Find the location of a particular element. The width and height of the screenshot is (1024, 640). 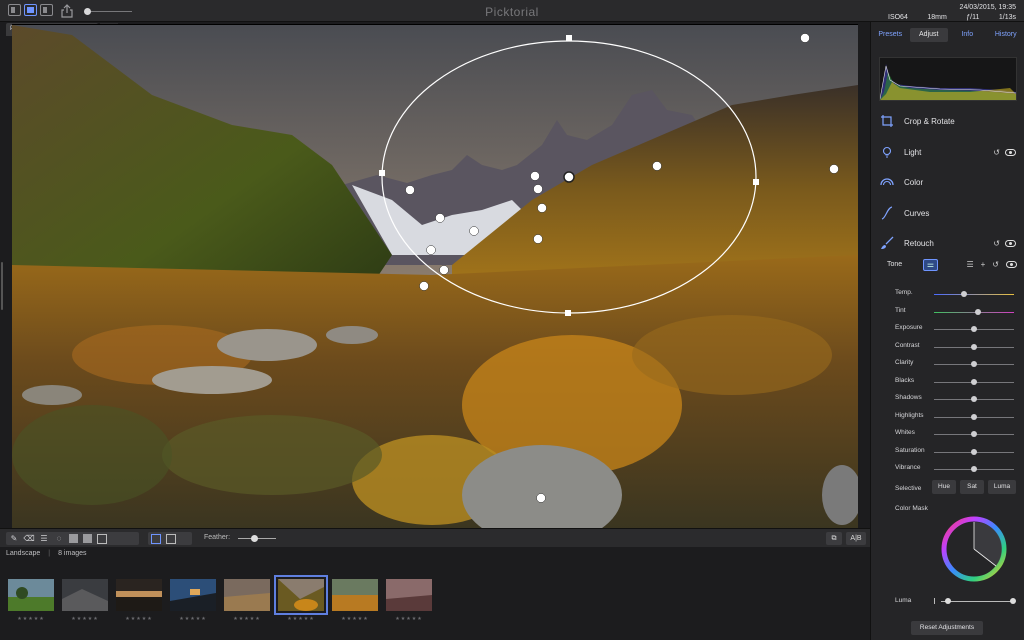

reset-tone-icon: ↺ is located at coordinates (995, 264).